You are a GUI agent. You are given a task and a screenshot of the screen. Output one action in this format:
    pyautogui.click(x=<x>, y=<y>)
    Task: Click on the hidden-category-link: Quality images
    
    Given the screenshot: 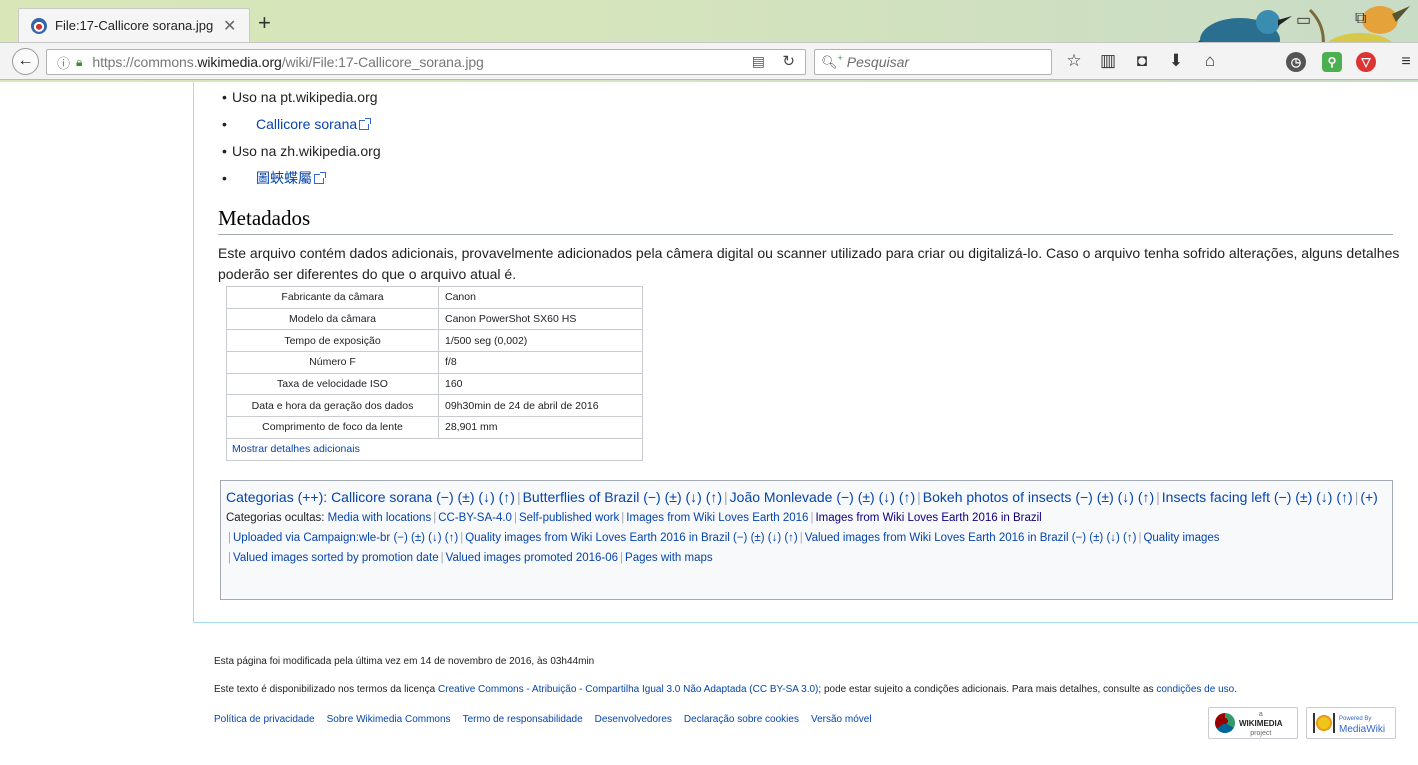 What is the action you would take?
    pyautogui.click(x=1181, y=538)
    